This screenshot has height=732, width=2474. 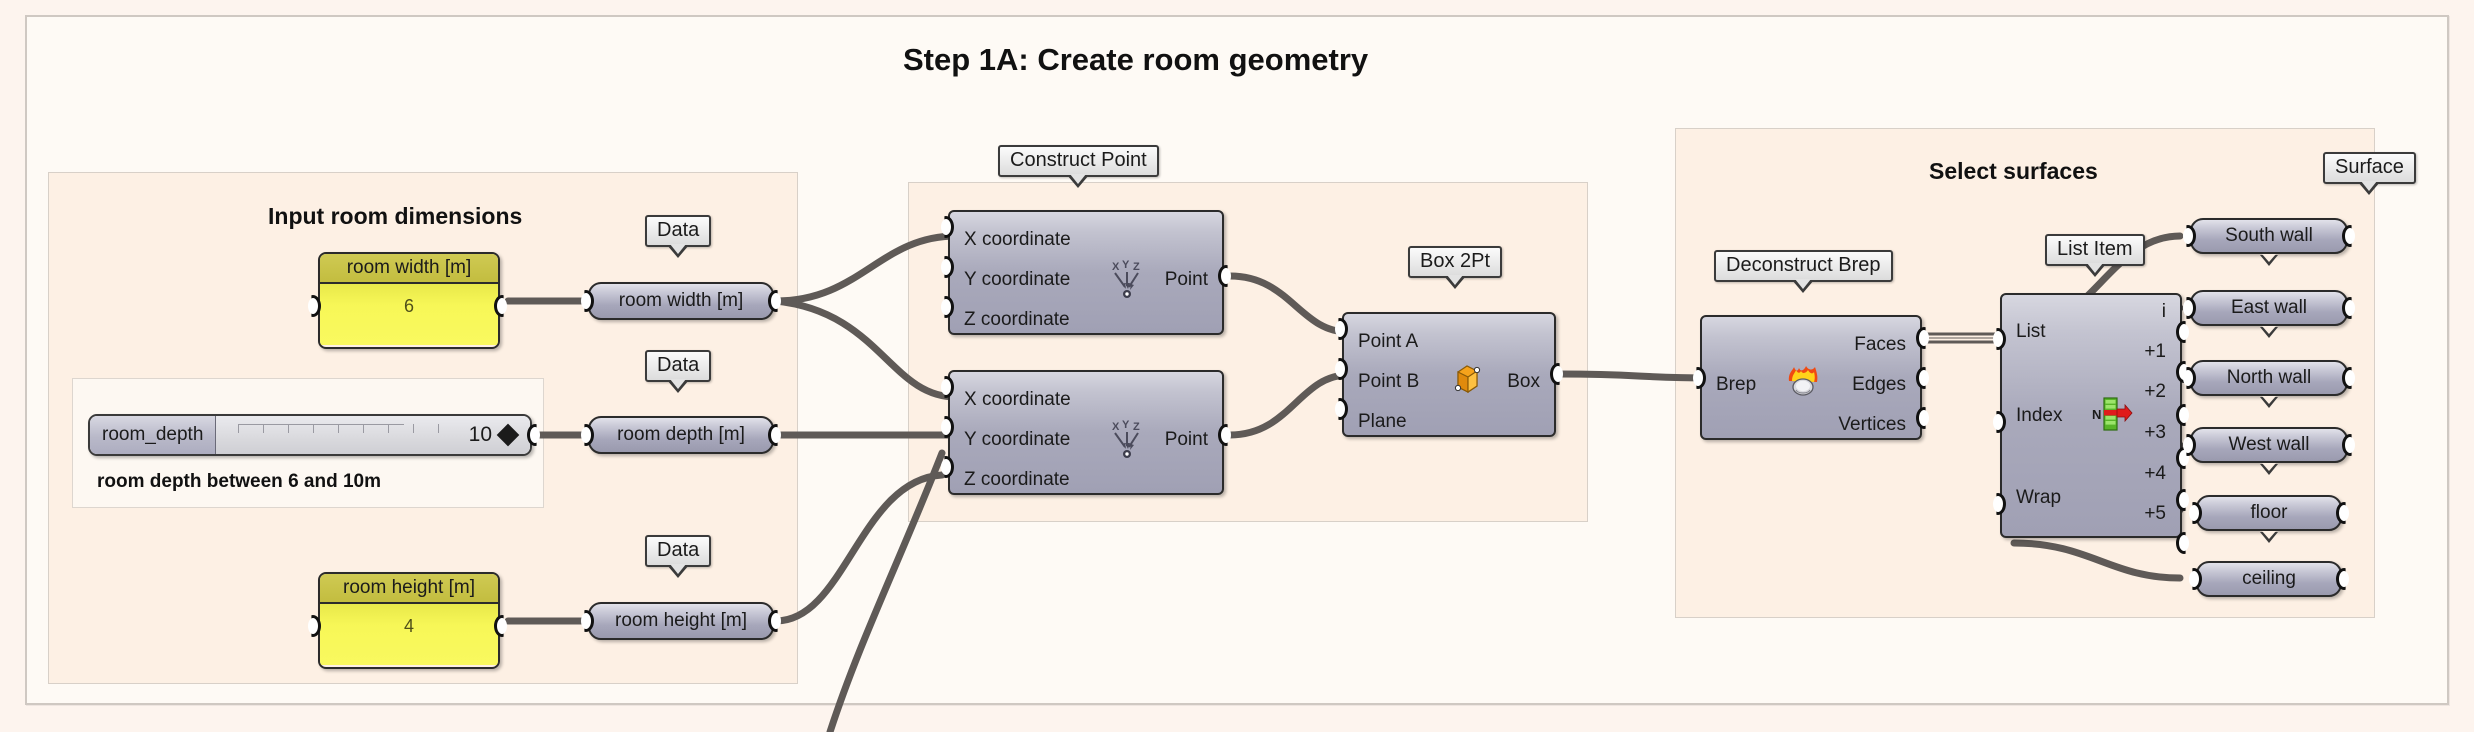 What do you see at coordinates (1017, 479) in the screenshot?
I see `cp2-input-z: Z coordinate` at bounding box center [1017, 479].